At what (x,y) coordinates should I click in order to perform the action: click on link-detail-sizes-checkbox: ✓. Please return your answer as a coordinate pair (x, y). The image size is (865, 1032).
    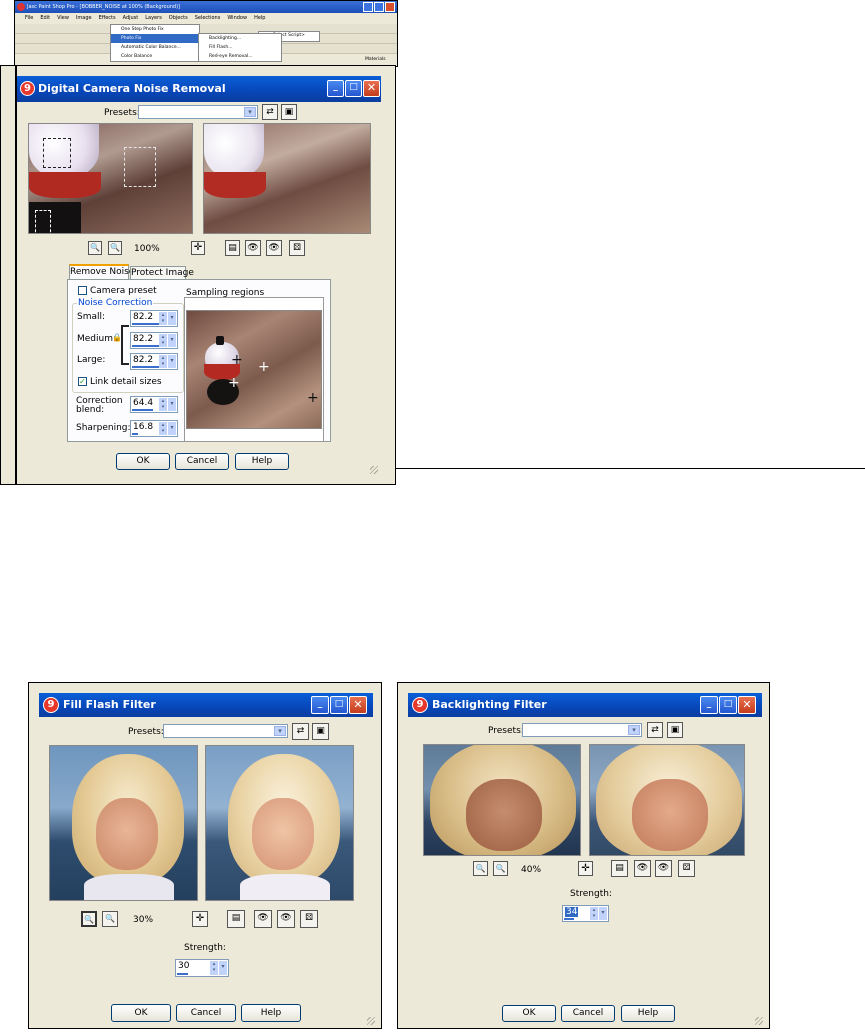
    Looking at the image, I should click on (82, 381).